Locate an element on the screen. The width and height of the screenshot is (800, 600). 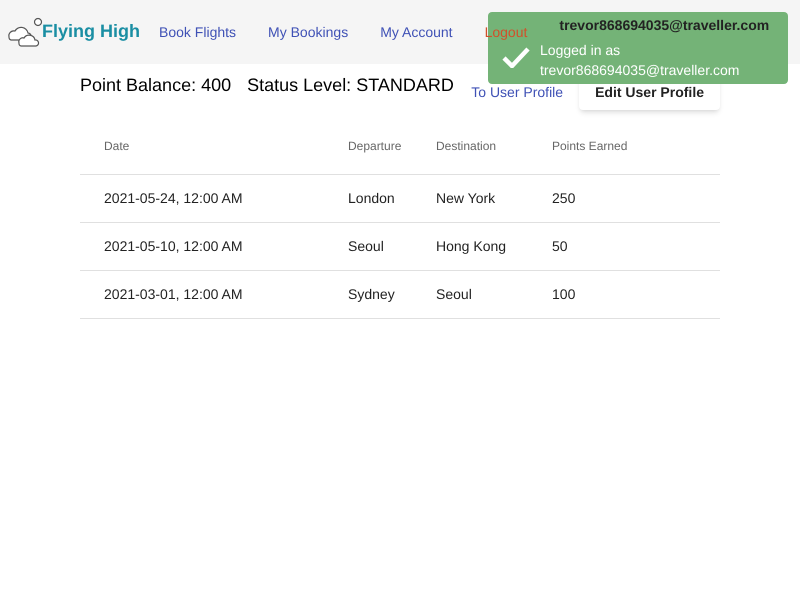
table-cell: London is located at coordinates (392, 198).